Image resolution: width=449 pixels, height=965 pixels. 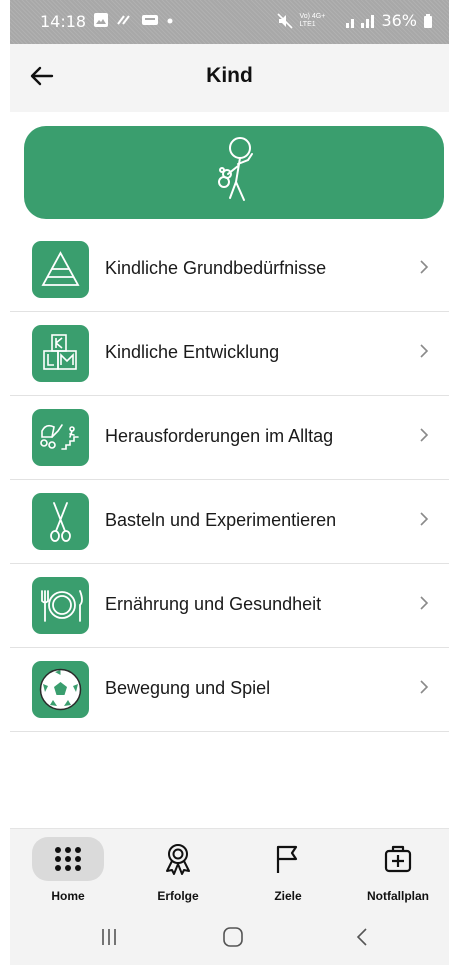 What do you see at coordinates (178, 859) in the screenshot?
I see `award-ribbon-icon` at bounding box center [178, 859].